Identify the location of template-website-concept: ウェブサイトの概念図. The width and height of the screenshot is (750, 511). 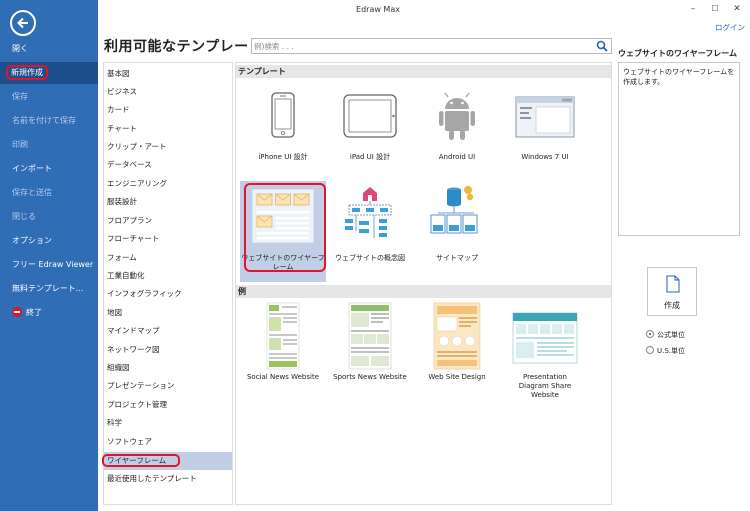
(370, 229).